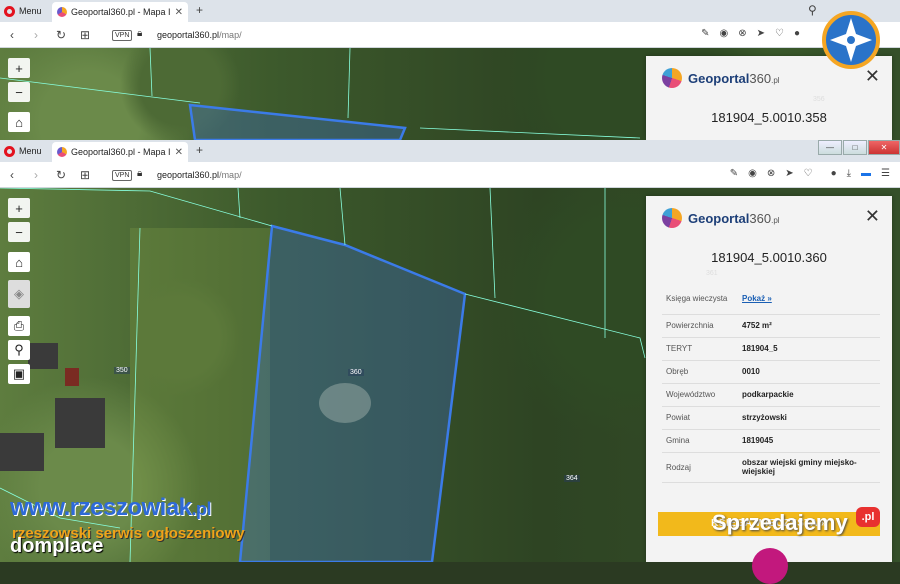  What do you see at coordinates (122, 370) in the screenshot?
I see `parcel-label: 350` at bounding box center [122, 370].